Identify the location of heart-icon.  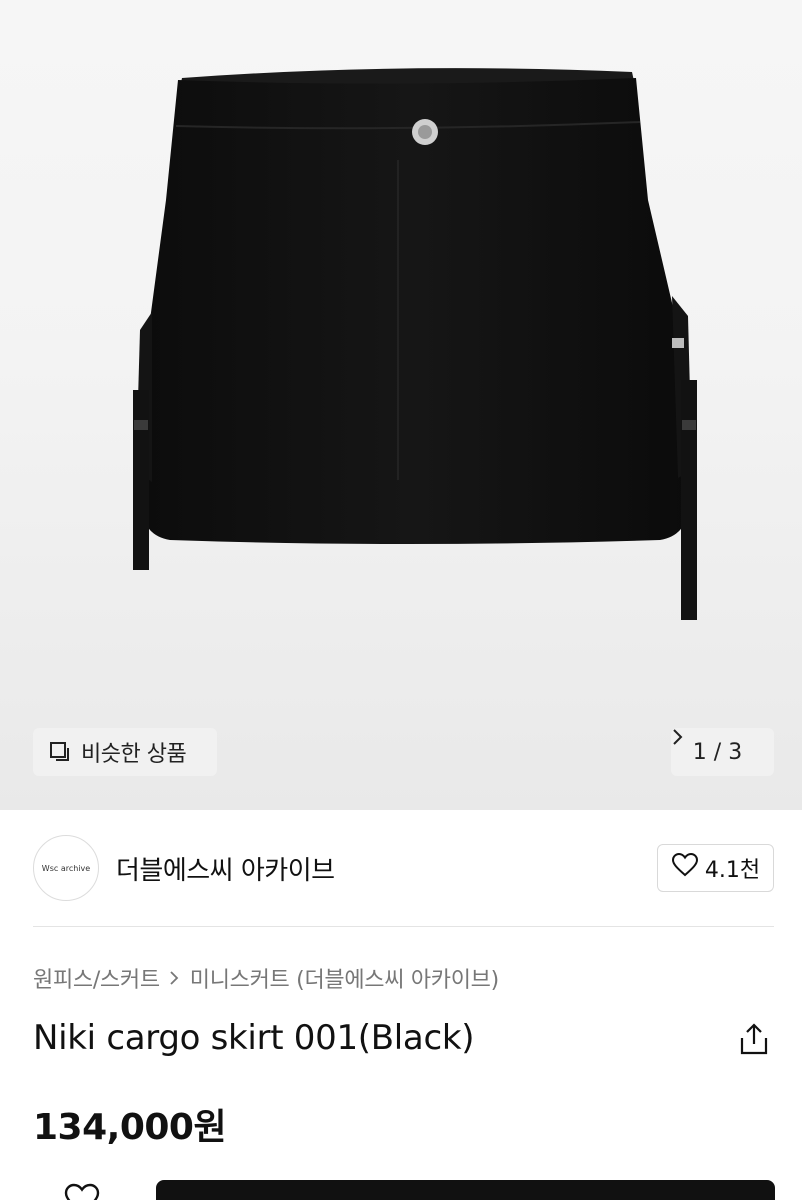
(685, 868).